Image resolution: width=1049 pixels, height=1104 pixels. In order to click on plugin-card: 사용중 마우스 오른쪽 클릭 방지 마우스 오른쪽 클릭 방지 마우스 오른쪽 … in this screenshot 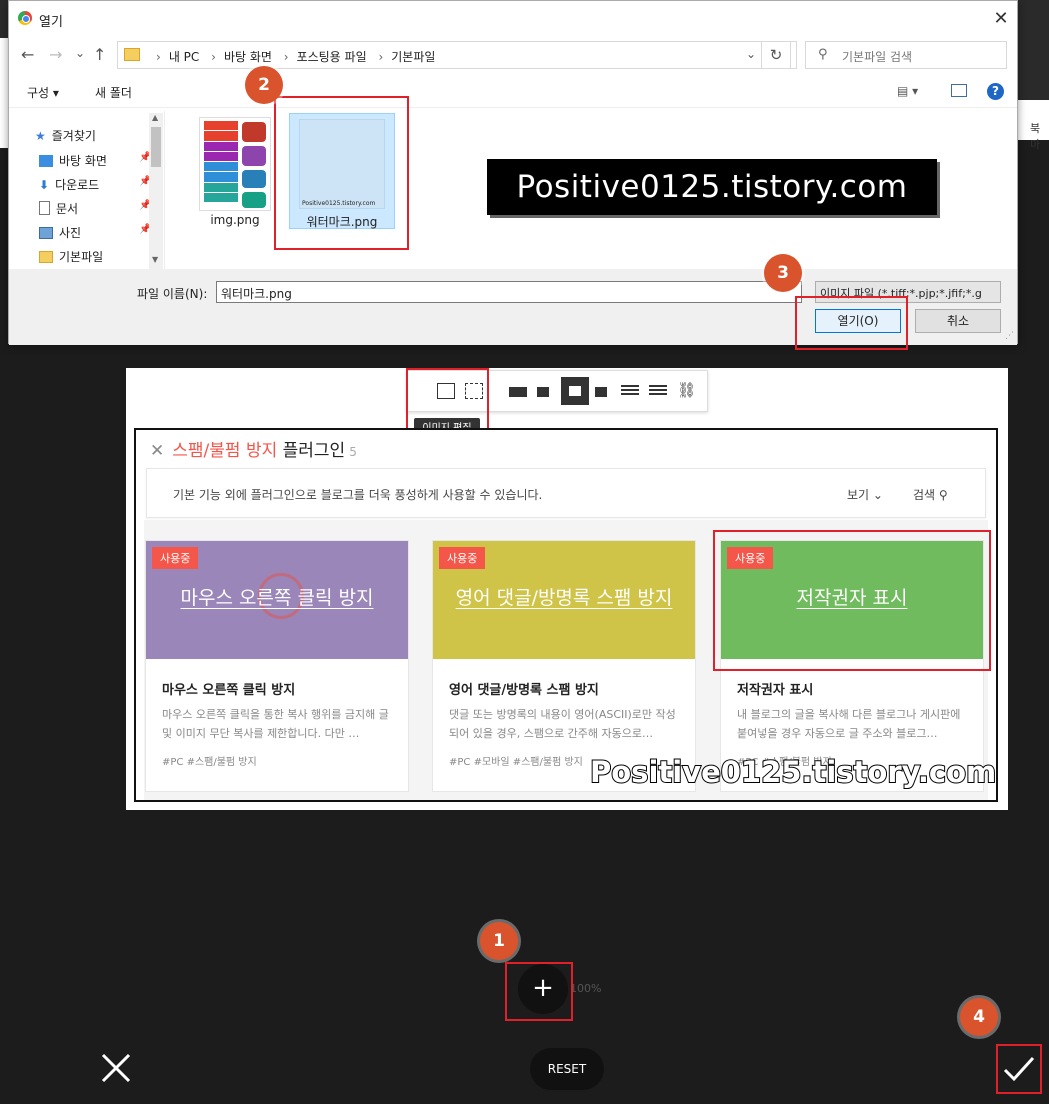, I will do `click(277, 666)`.